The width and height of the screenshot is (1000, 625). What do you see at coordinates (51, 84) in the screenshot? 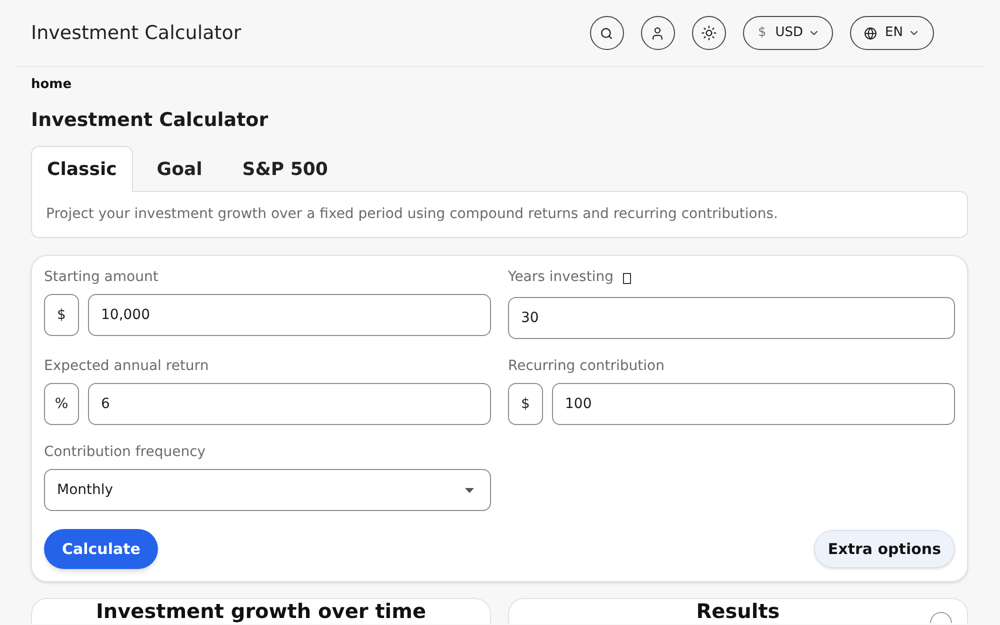
I see `breadcrumb-link: home` at bounding box center [51, 84].